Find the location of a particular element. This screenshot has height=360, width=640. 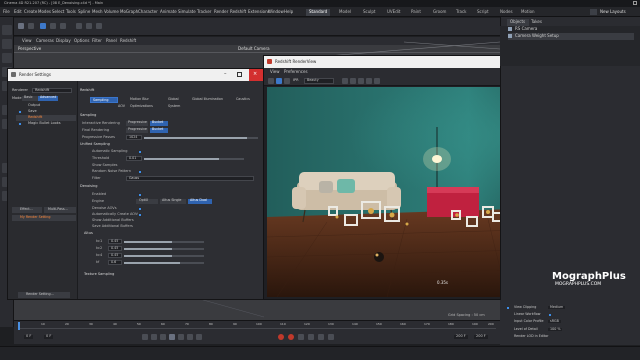

random-noise-checkbox is located at coordinates (140, 172).